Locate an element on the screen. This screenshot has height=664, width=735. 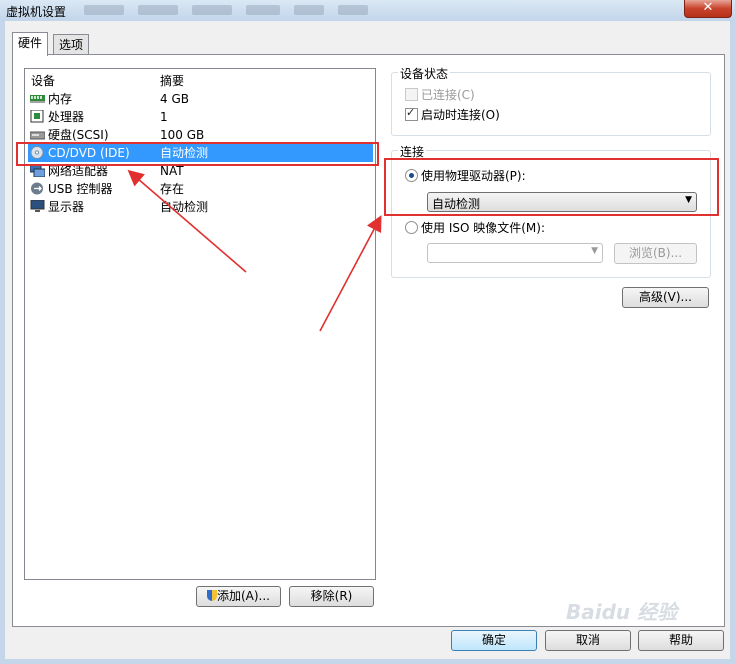
processor-icon is located at coordinates (37, 116).